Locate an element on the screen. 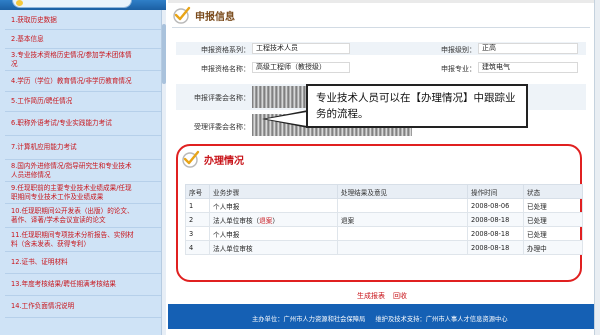 The height and width of the screenshot is (335, 600). column-header: 处理结果及意见 is located at coordinates (402, 191).